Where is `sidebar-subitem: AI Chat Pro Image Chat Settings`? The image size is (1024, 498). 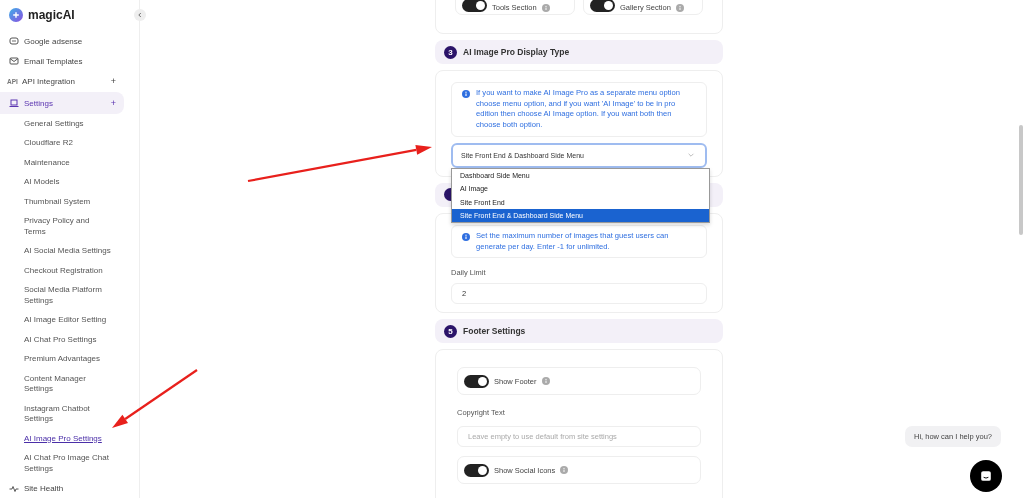
sidebar-subitem: AI Chat Pro Image Chat Settings is located at coordinates (56, 463).